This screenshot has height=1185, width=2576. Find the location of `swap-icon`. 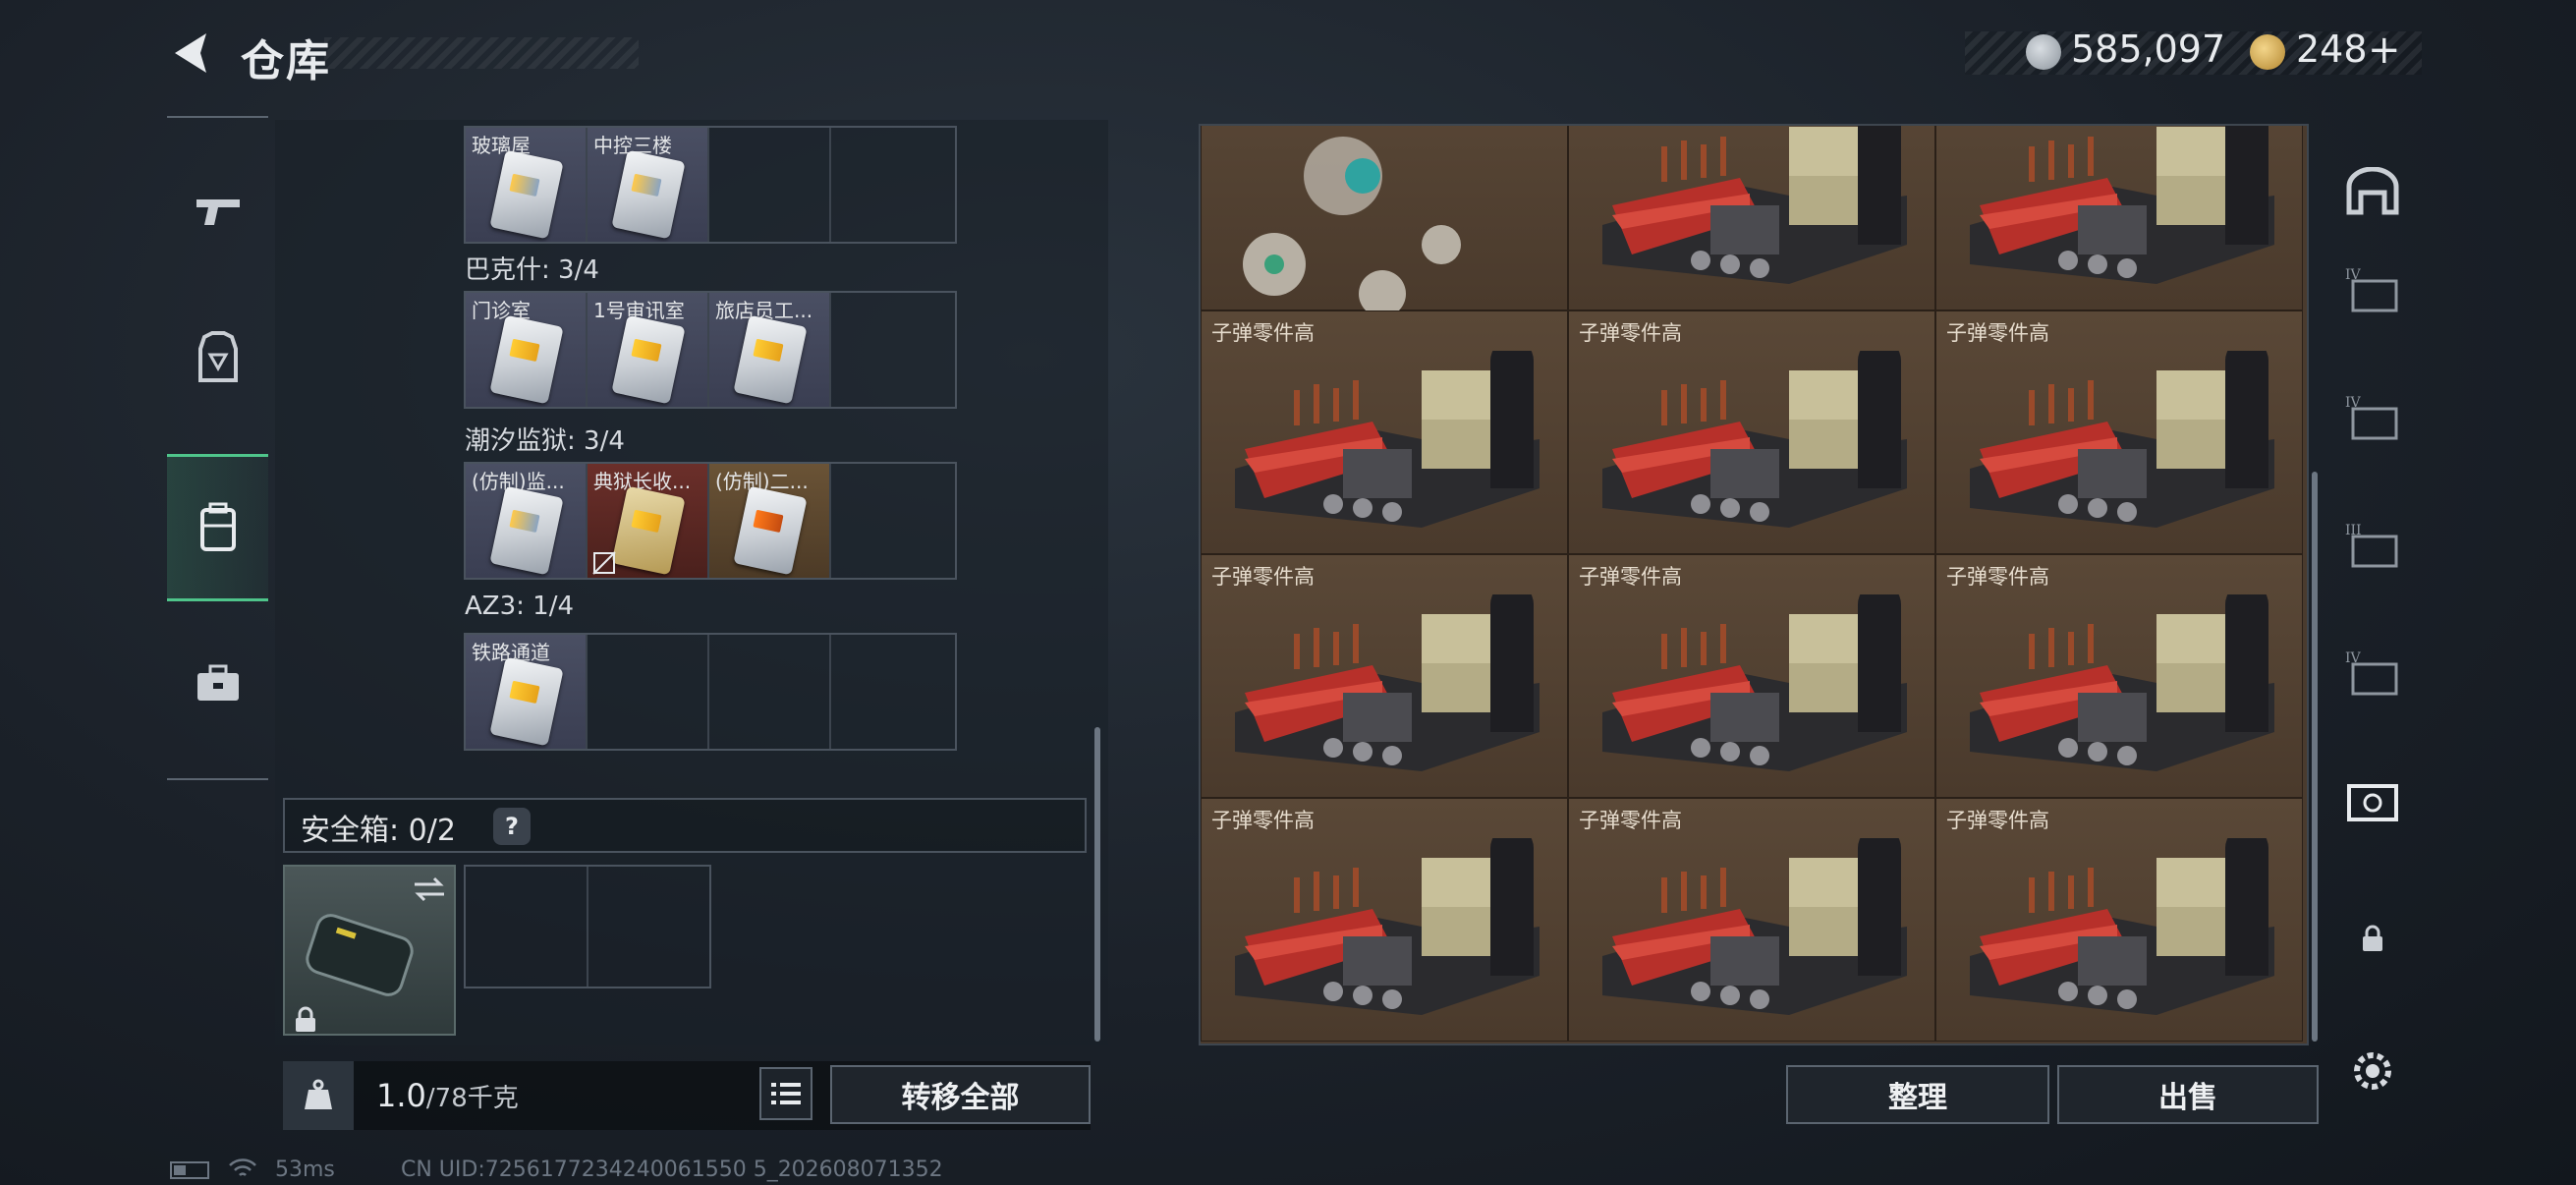

swap-icon is located at coordinates (429, 889).